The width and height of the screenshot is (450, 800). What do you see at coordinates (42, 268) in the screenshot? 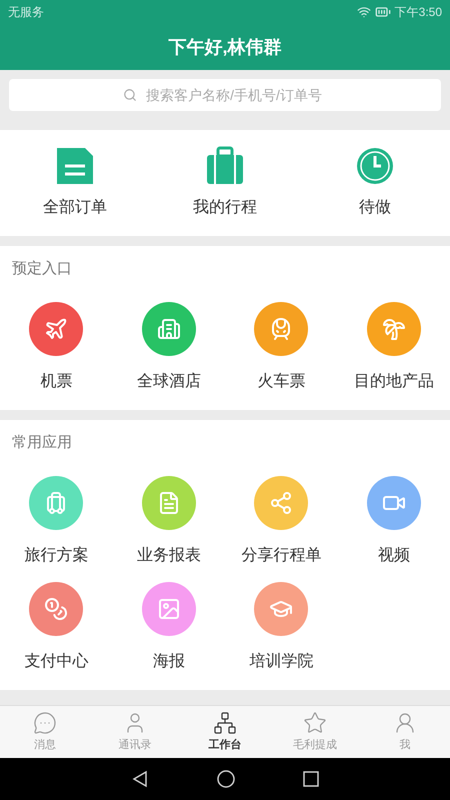
I see `section-title: 预定入口` at bounding box center [42, 268].